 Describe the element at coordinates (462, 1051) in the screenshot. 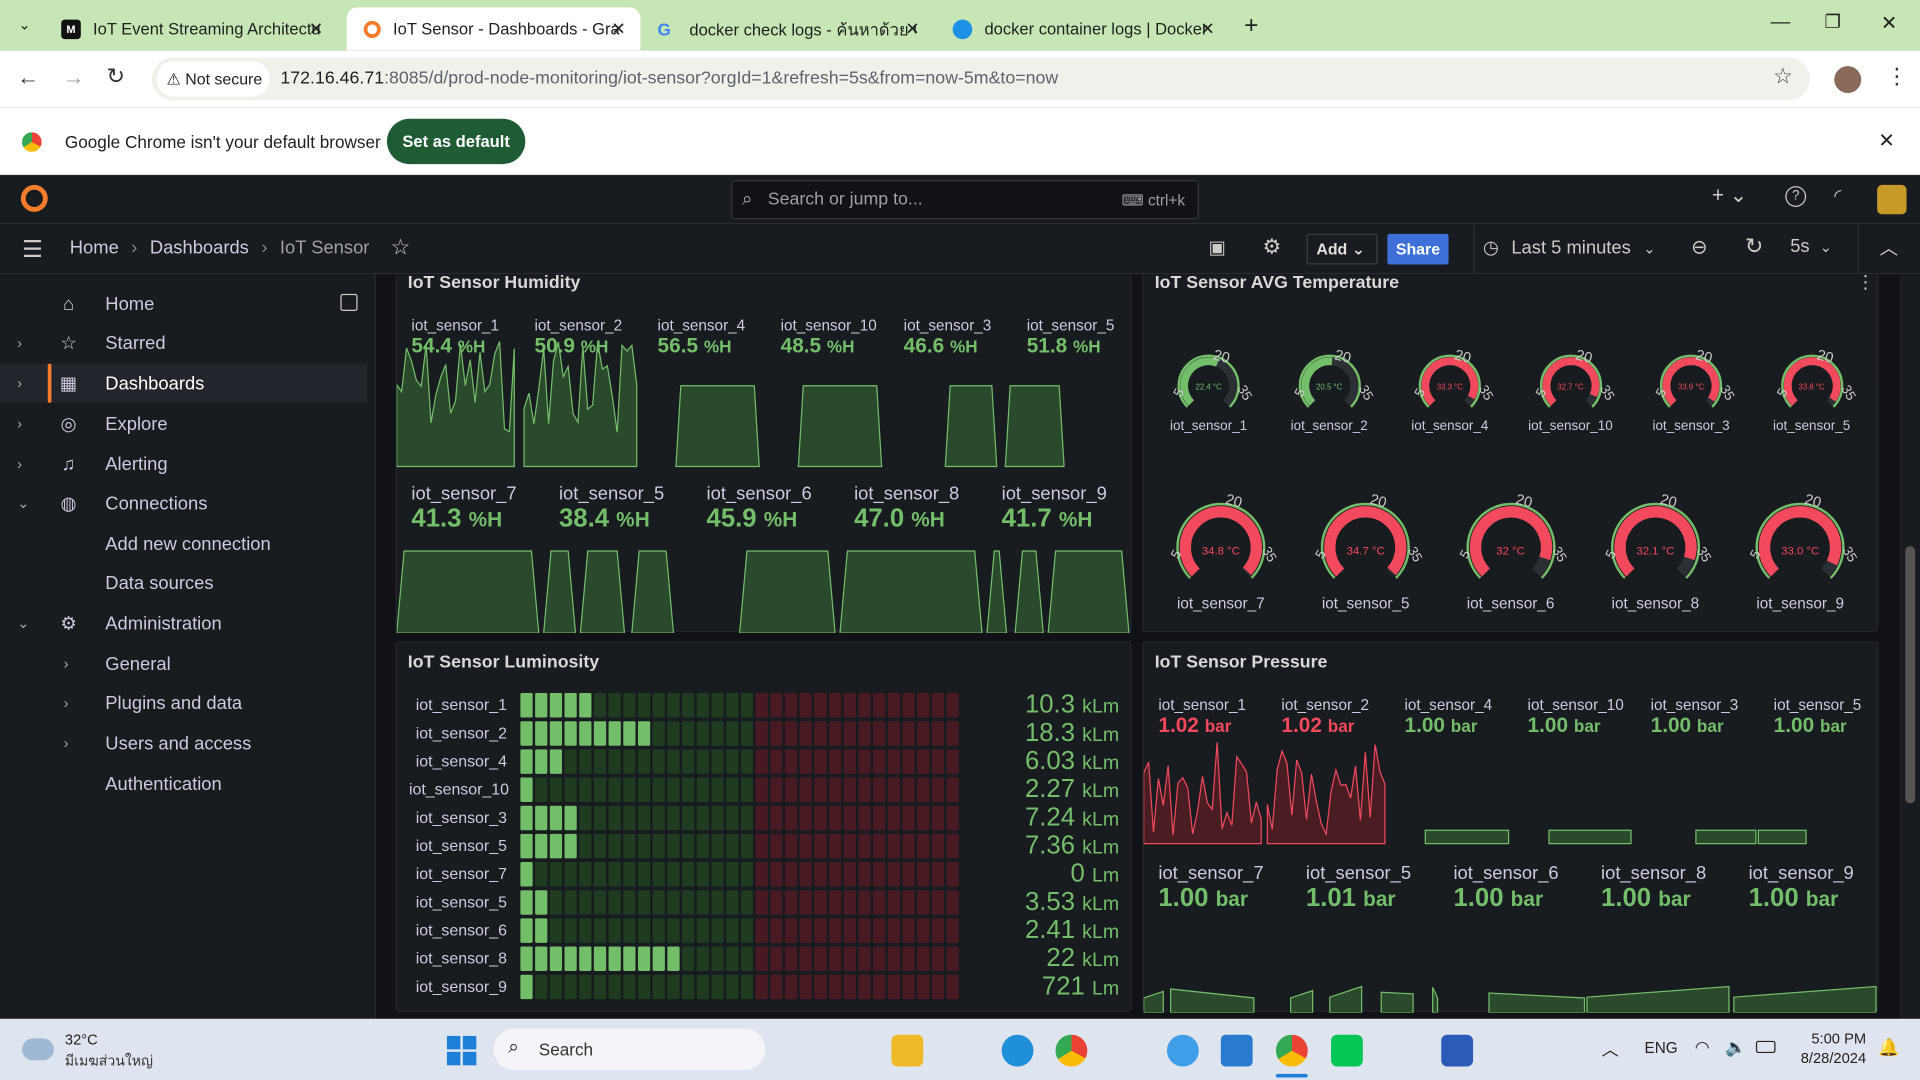

I see `windows-start-icon` at that location.